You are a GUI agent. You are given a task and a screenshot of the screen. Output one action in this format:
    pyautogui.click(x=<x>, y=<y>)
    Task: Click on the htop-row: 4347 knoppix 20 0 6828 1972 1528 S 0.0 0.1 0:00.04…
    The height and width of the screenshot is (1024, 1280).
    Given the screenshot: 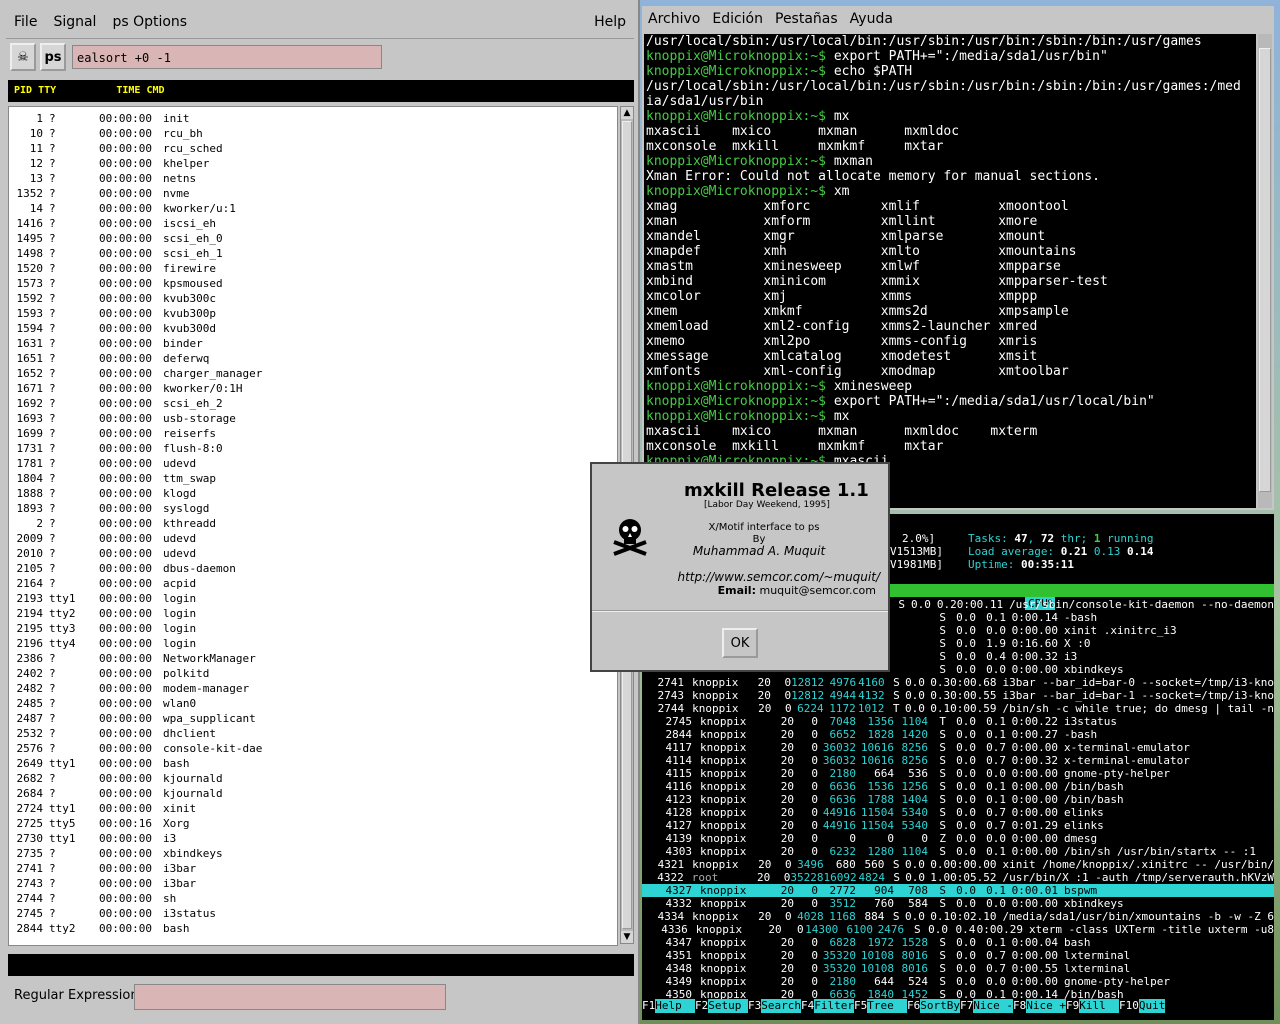 What is the action you would take?
    pyautogui.click(x=958, y=942)
    